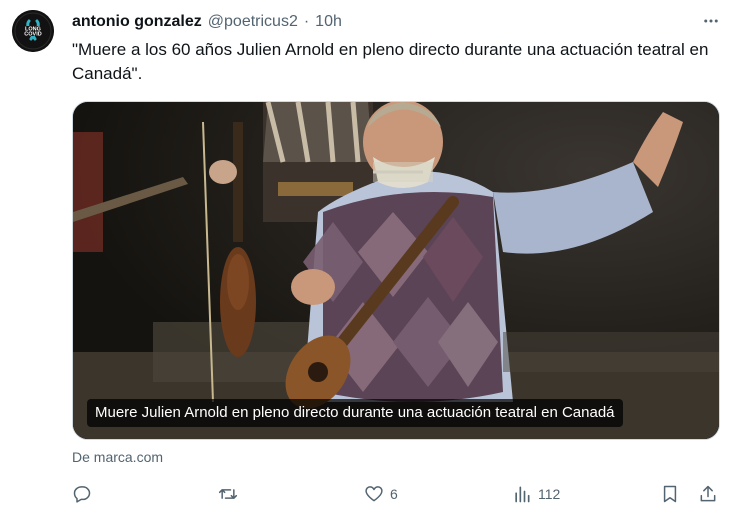  I want to click on tweet-header: antonio gonzalez @poetricus2 · 10h, so click(381, 22).